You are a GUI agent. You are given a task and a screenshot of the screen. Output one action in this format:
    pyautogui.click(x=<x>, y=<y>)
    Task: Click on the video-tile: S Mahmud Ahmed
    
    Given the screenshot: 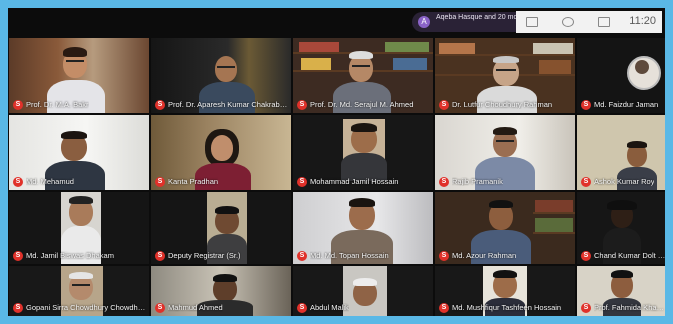 What is the action you would take?
    pyautogui.click(x=221, y=291)
    